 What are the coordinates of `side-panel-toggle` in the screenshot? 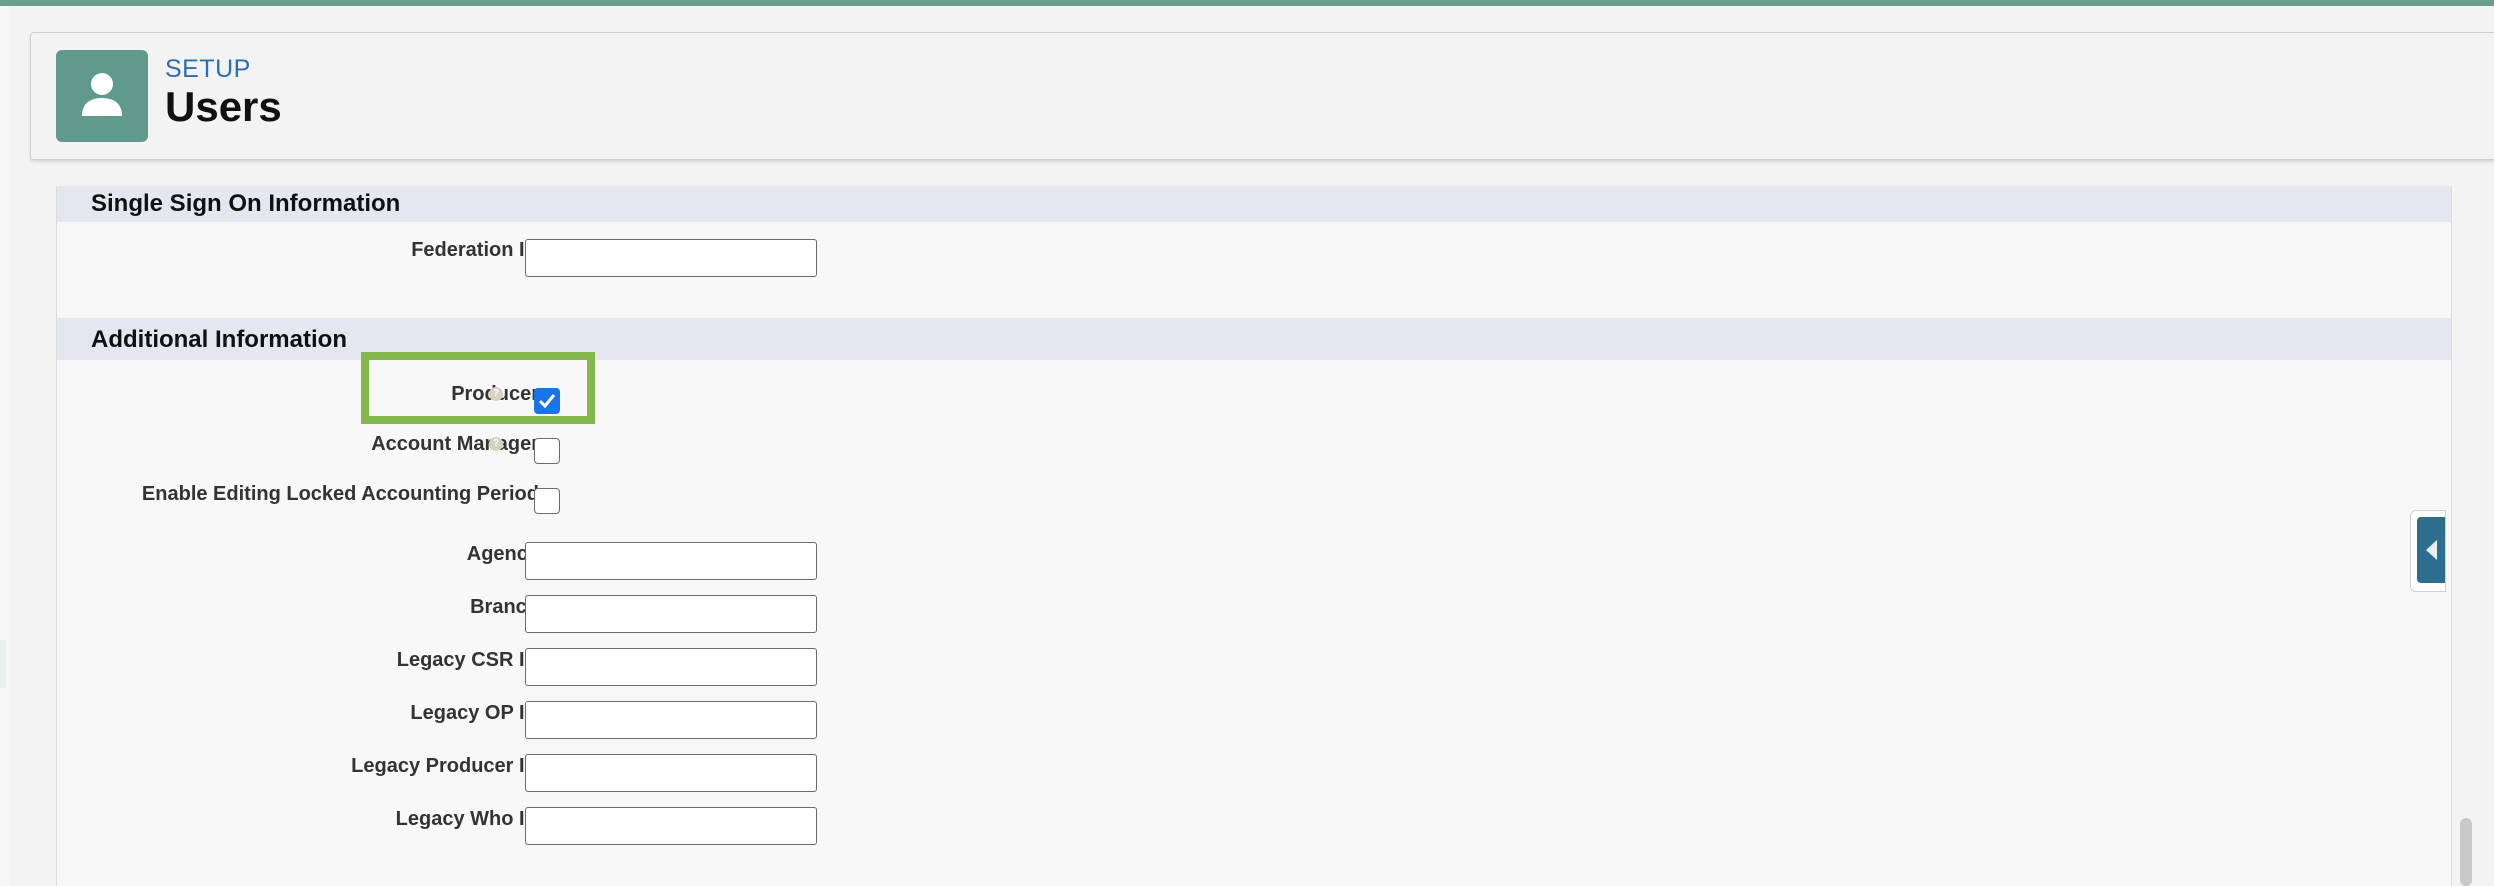 It's located at (2428, 551).